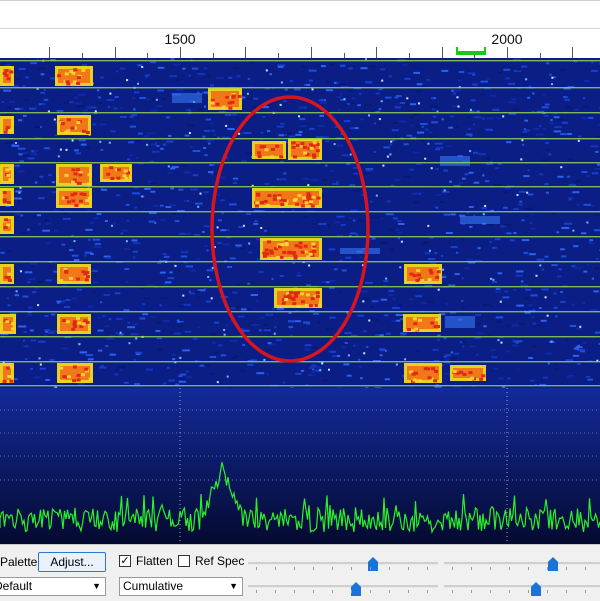 The width and height of the screenshot is (600, 601). I want to click on tx-frequency-marker, so click(471, 53).